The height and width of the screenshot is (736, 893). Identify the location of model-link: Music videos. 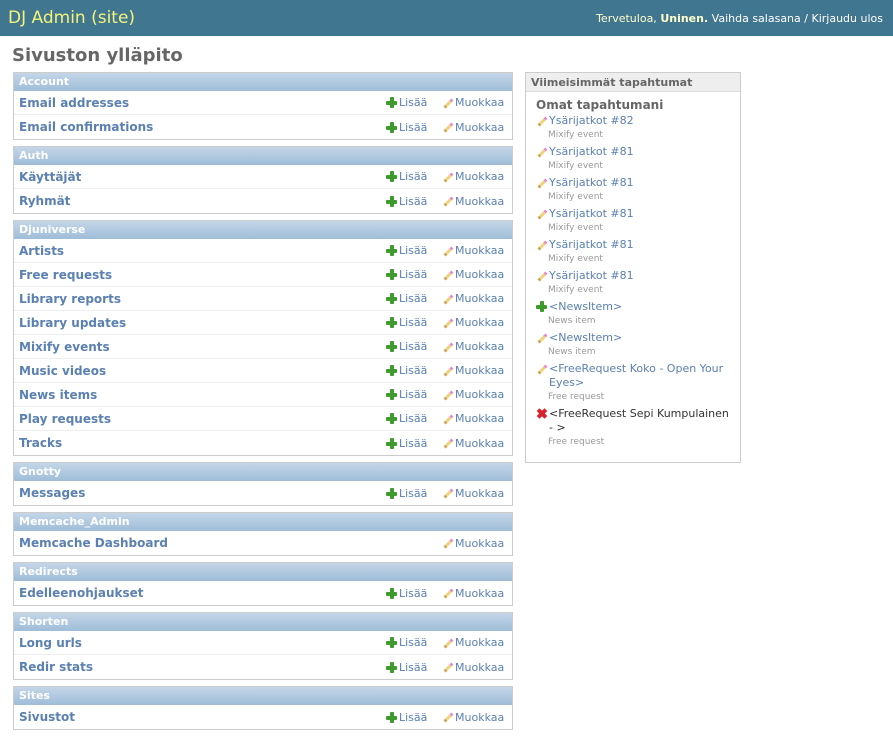
(202, 371).